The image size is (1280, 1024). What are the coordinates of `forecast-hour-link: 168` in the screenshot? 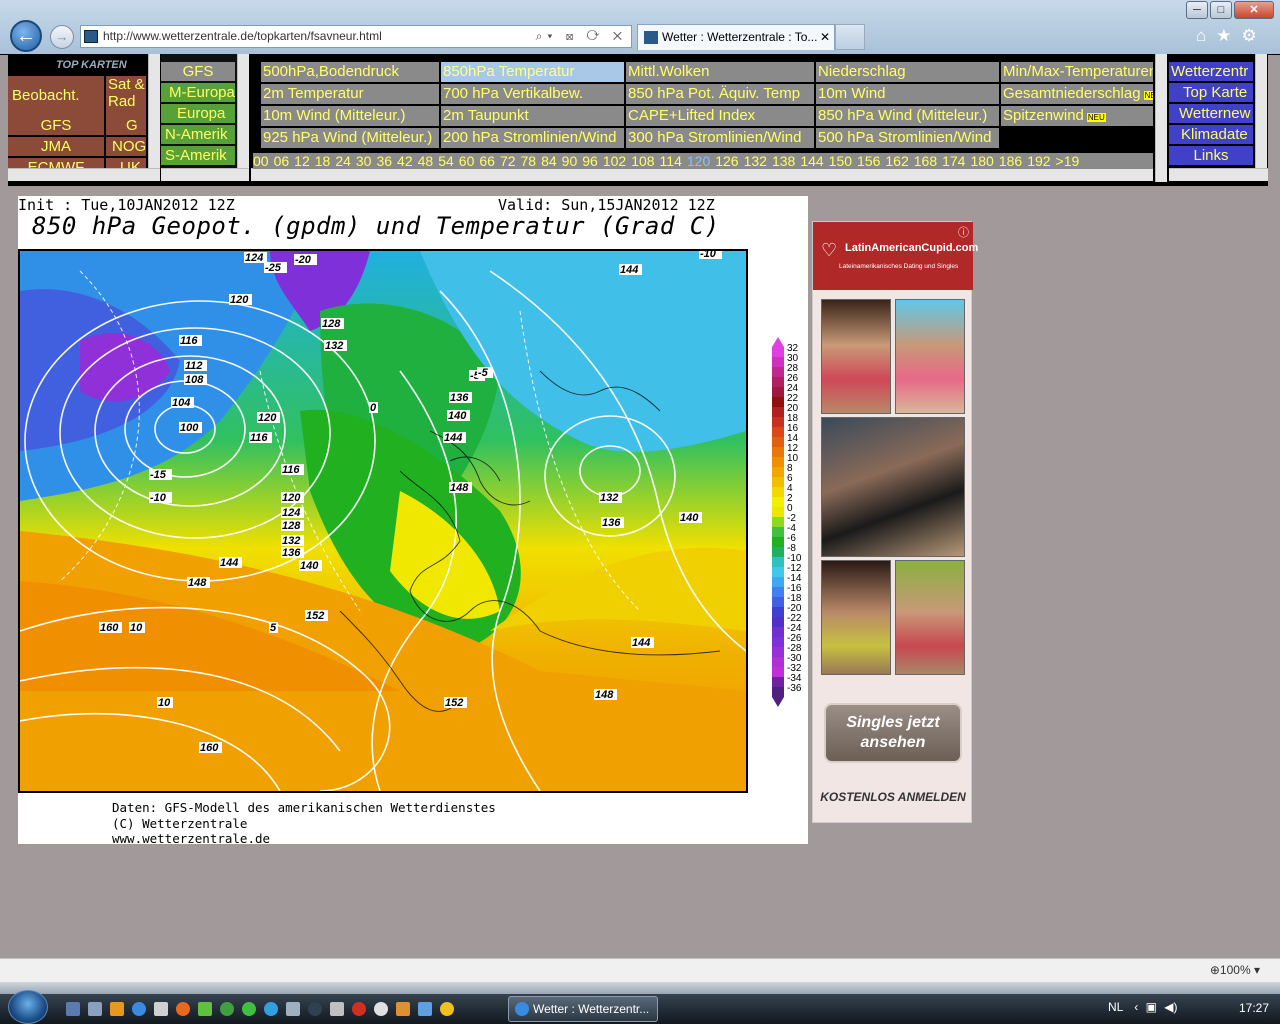 It's located at (925, 161).